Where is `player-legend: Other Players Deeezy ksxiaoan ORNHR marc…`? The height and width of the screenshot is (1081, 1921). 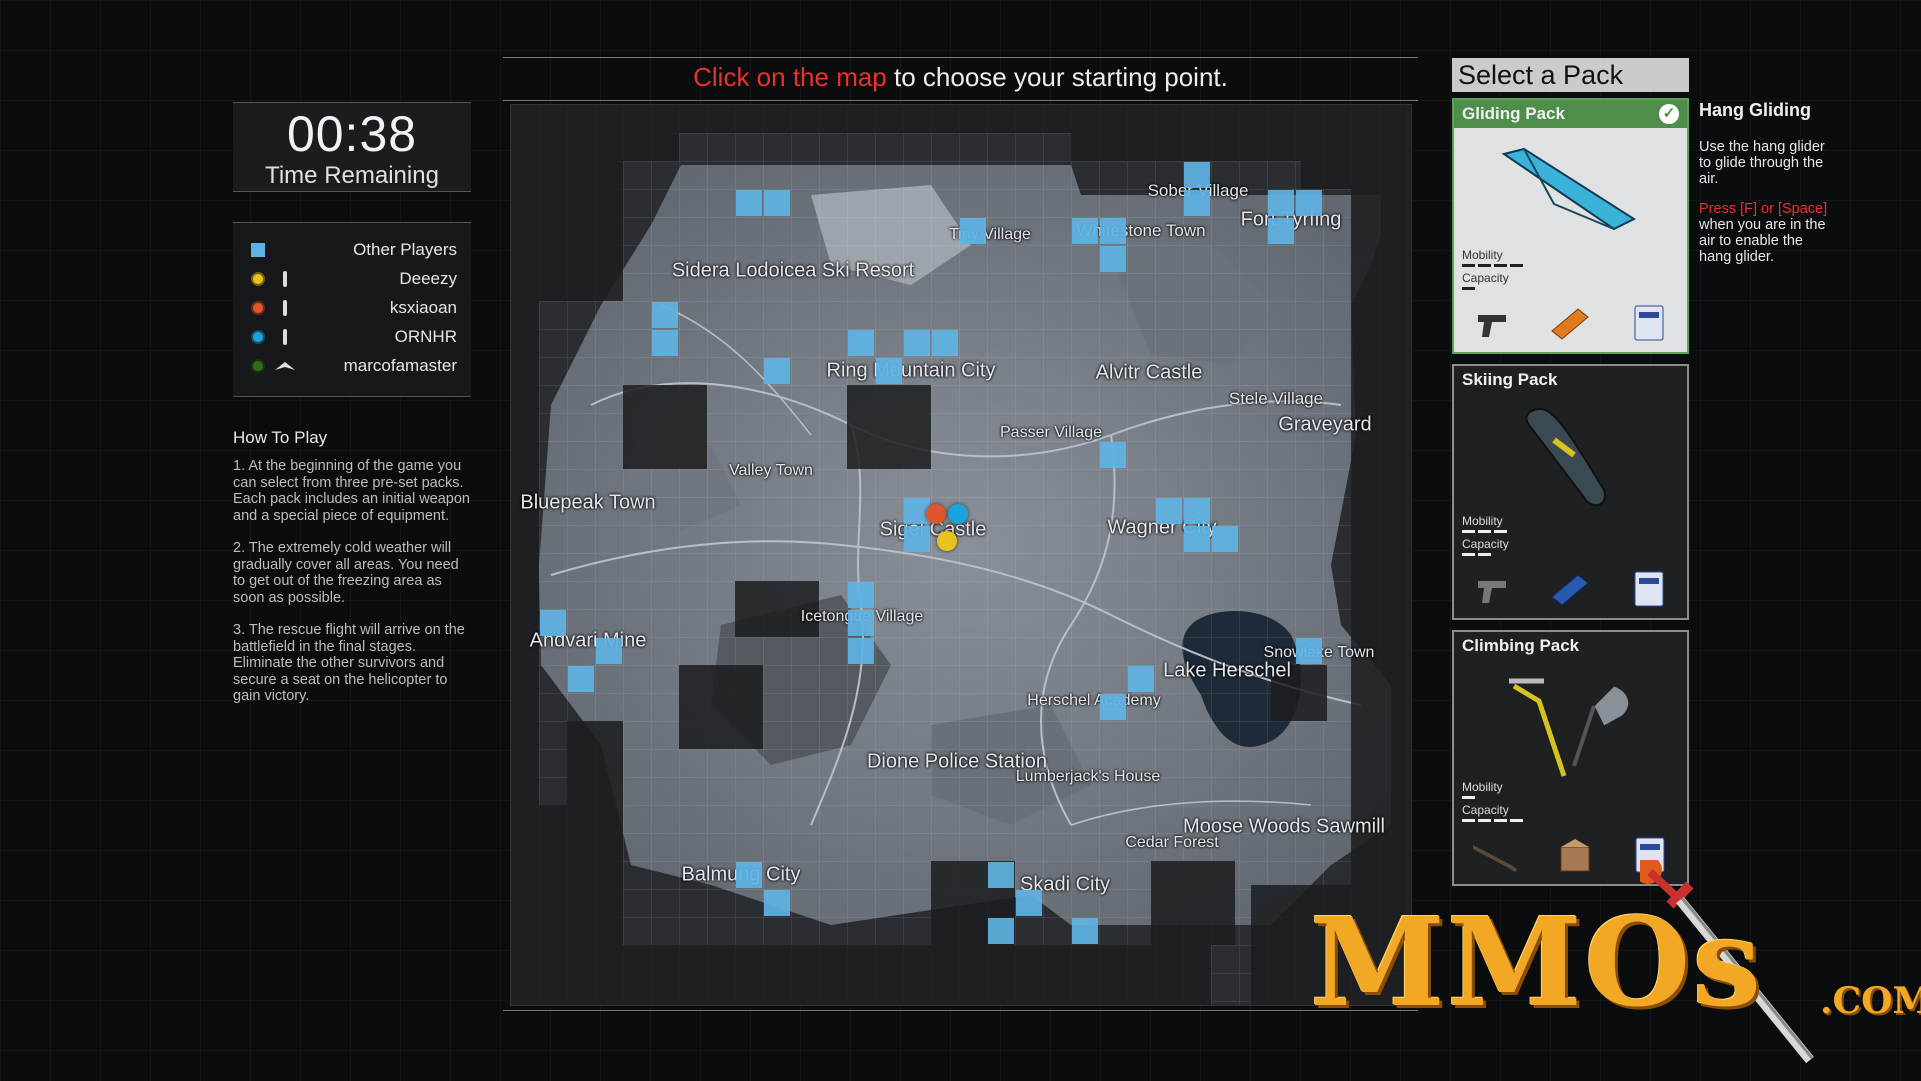
player-legend: Other Players Deeezy ksxiaoan ORNHR marc… is located at coordinates (352, 309).